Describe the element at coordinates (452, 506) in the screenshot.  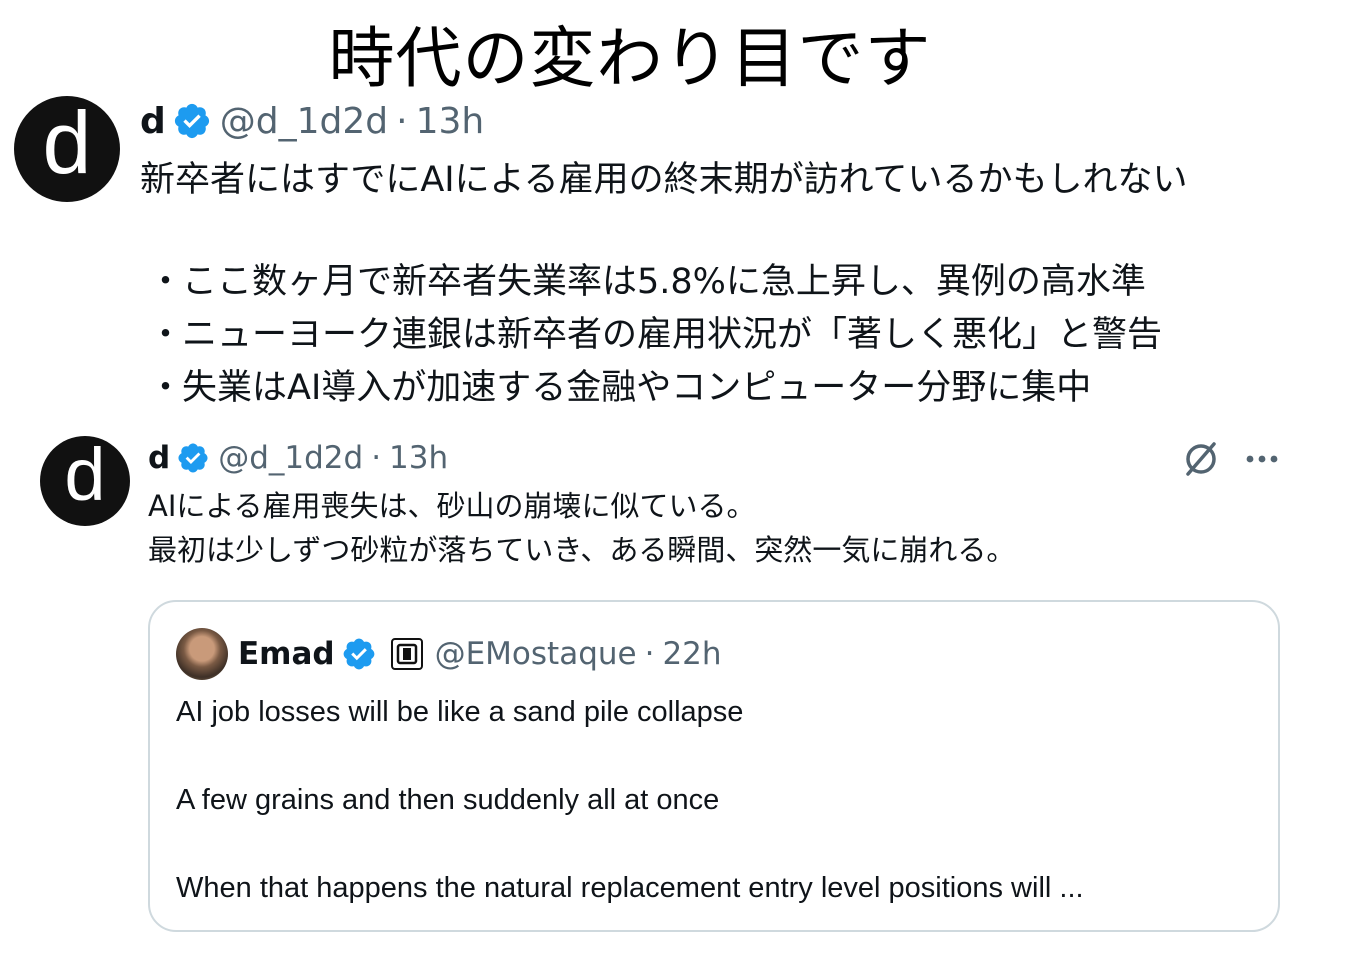
I see `tweet-line: AIによる雇用喪失は、砂山の崩壊に似ている。` at that location.